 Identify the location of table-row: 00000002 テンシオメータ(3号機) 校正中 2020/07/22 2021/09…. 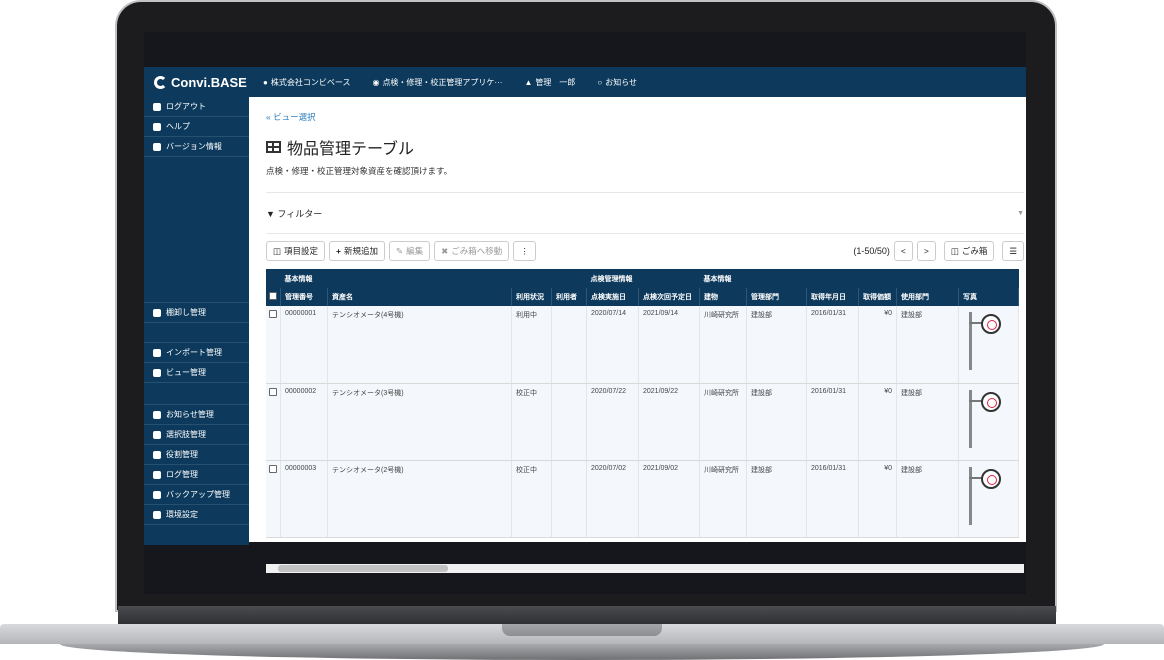
(642, 422).